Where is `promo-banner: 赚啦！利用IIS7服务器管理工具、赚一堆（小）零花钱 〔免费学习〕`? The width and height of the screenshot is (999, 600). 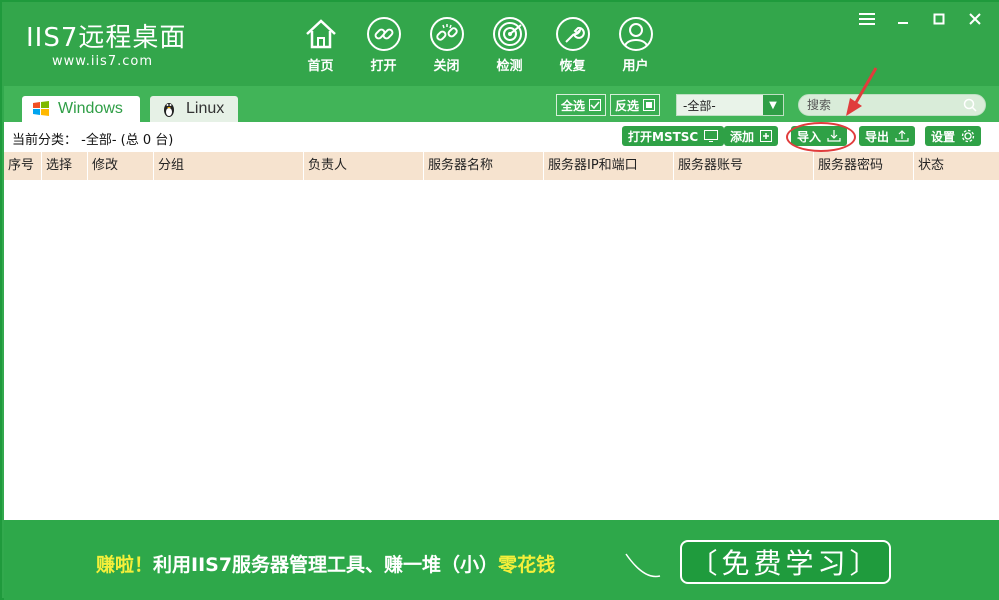
promo-banner: 赚啦！利用IIS7服务器管理工具、赚一堆（小）零花钱 〔免费学习〕 is located at coordinates (501, 560).